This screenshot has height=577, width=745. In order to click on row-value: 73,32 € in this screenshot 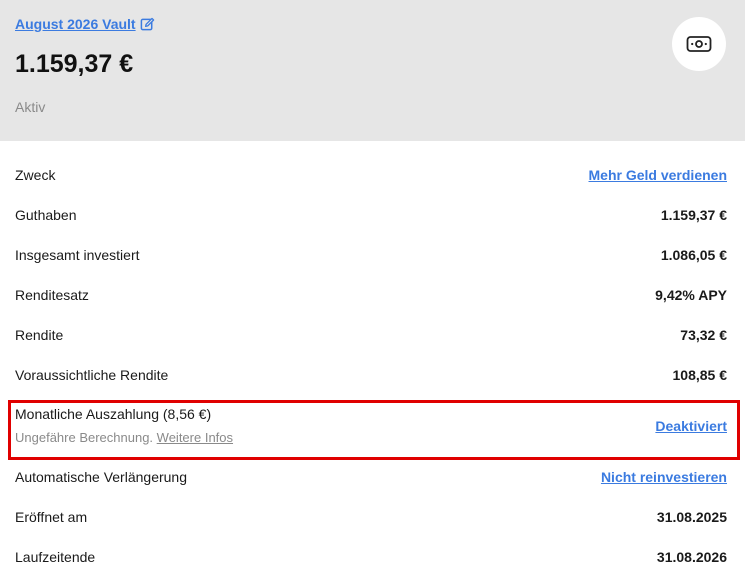, I will do `click(703, 335)`.